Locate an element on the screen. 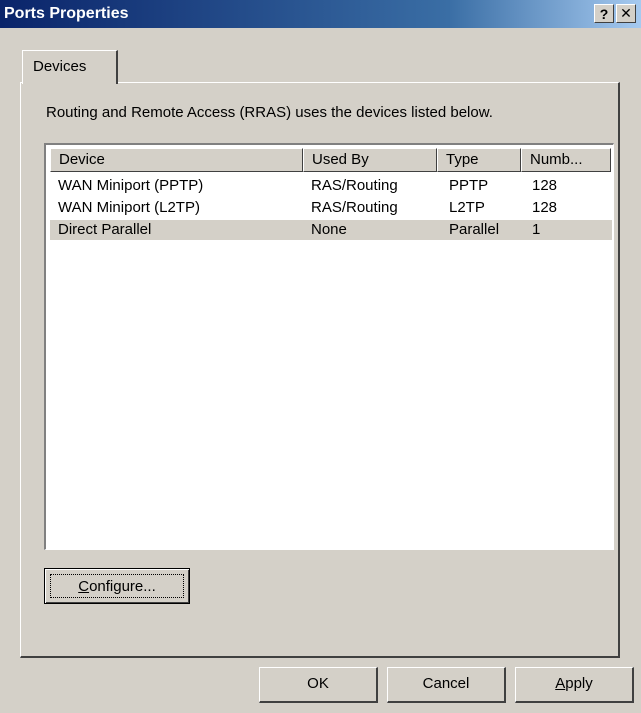 This screenshot has width=641, height=713. apply-button: Apply is located at coordinates (574, 685).